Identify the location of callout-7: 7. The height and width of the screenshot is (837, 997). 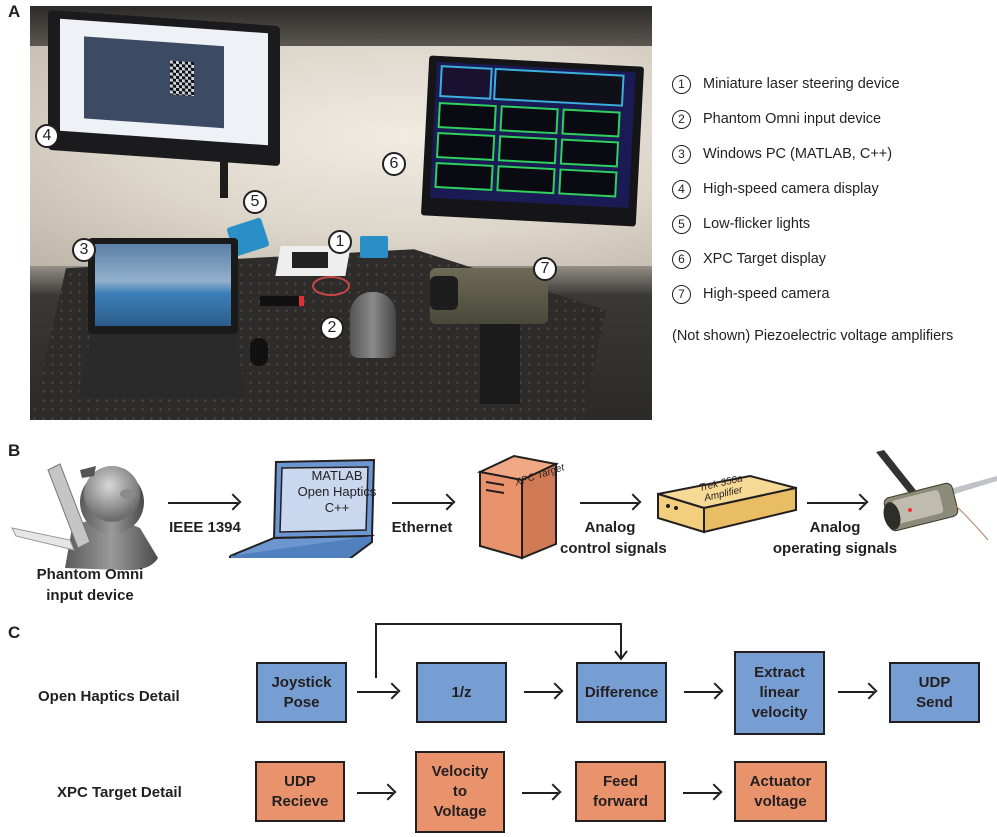
(545, 269).